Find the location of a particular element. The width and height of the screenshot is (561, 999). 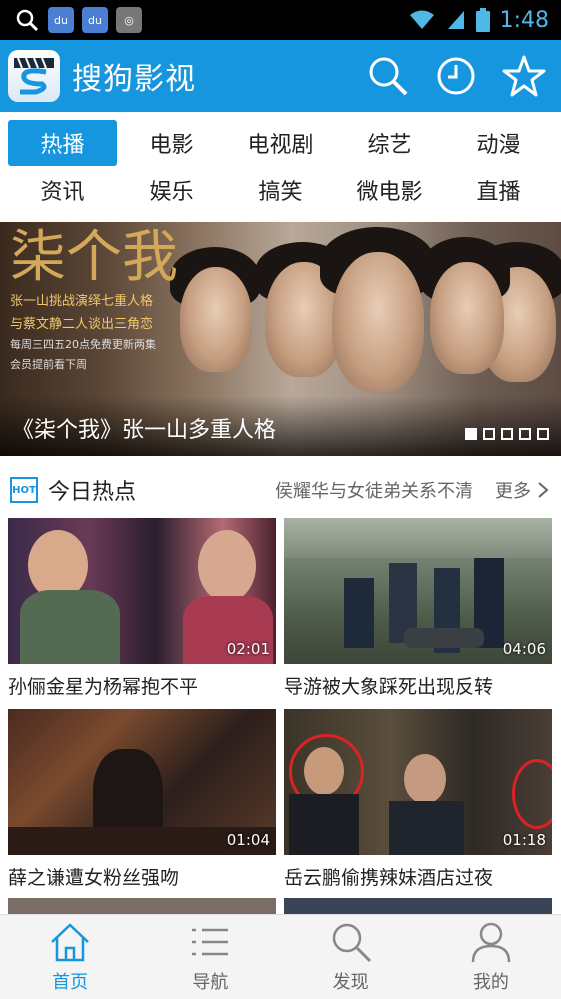

nav-discover: 发现 is located at coordinates (351, 957).